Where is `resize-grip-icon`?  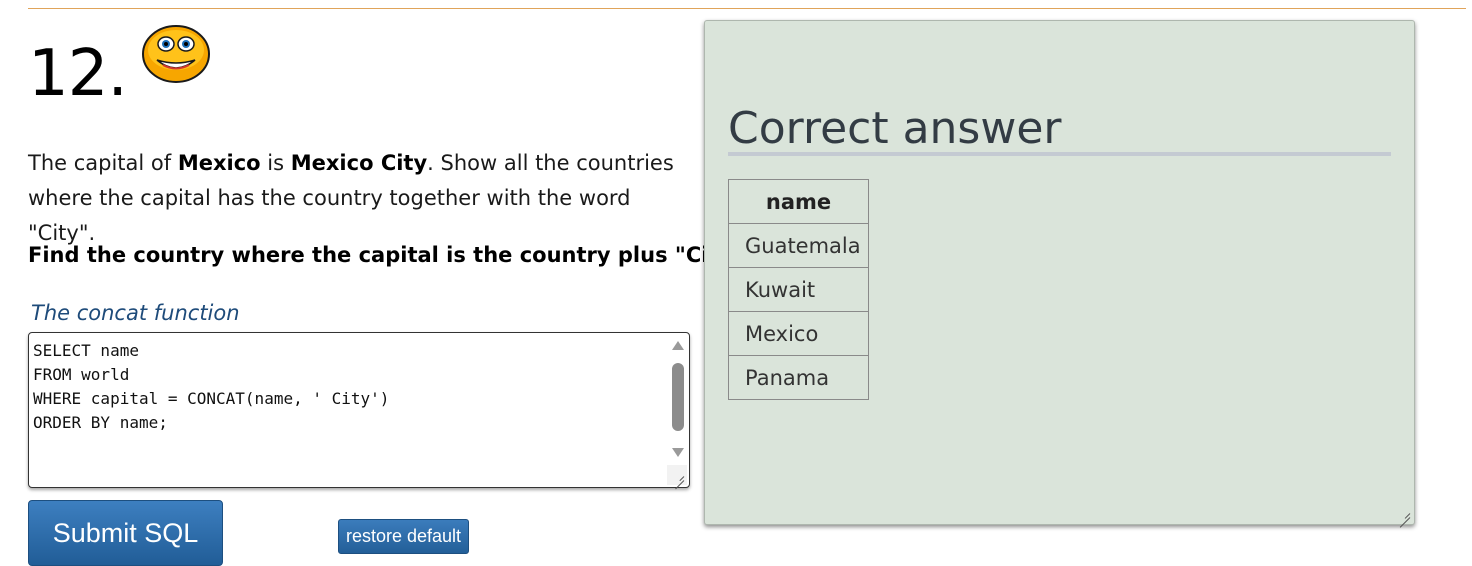 resize-grip-icon is located at coordinates (677, 475).